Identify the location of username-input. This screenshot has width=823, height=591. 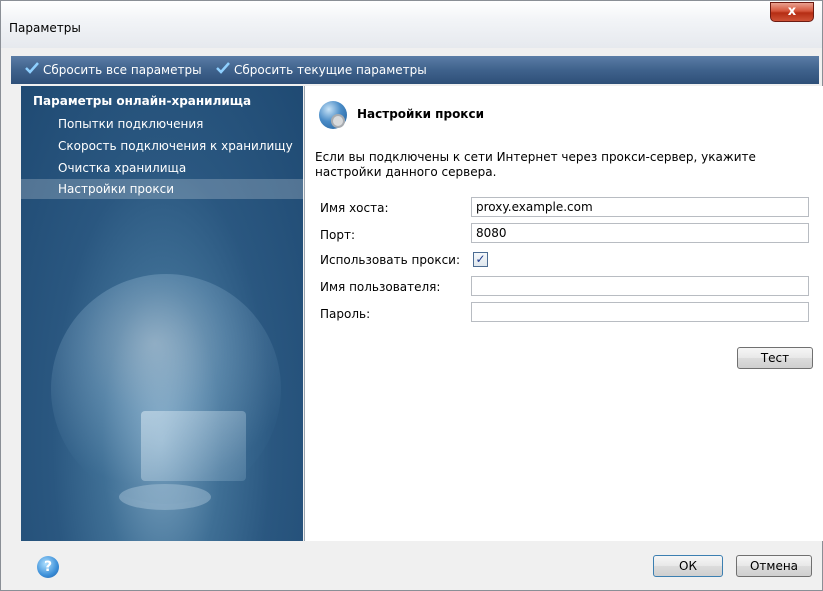
(640, 286).